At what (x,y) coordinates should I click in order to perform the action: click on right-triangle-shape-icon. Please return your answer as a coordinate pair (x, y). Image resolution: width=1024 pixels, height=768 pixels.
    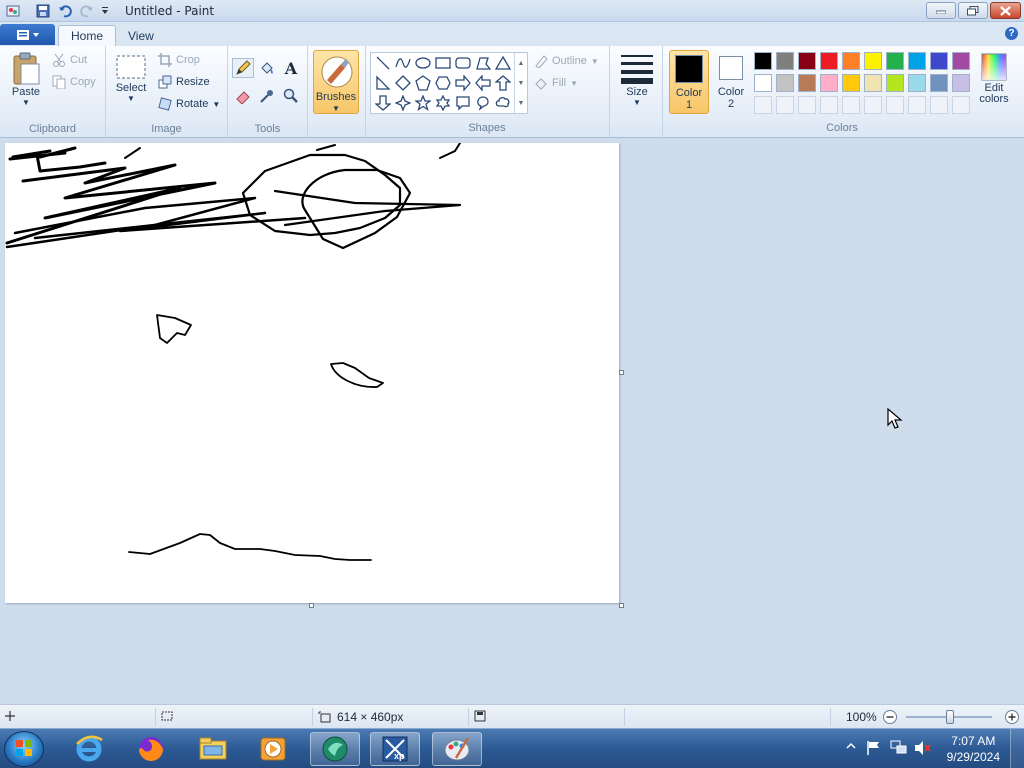
    Looking at the image, I should click on (383, 83).